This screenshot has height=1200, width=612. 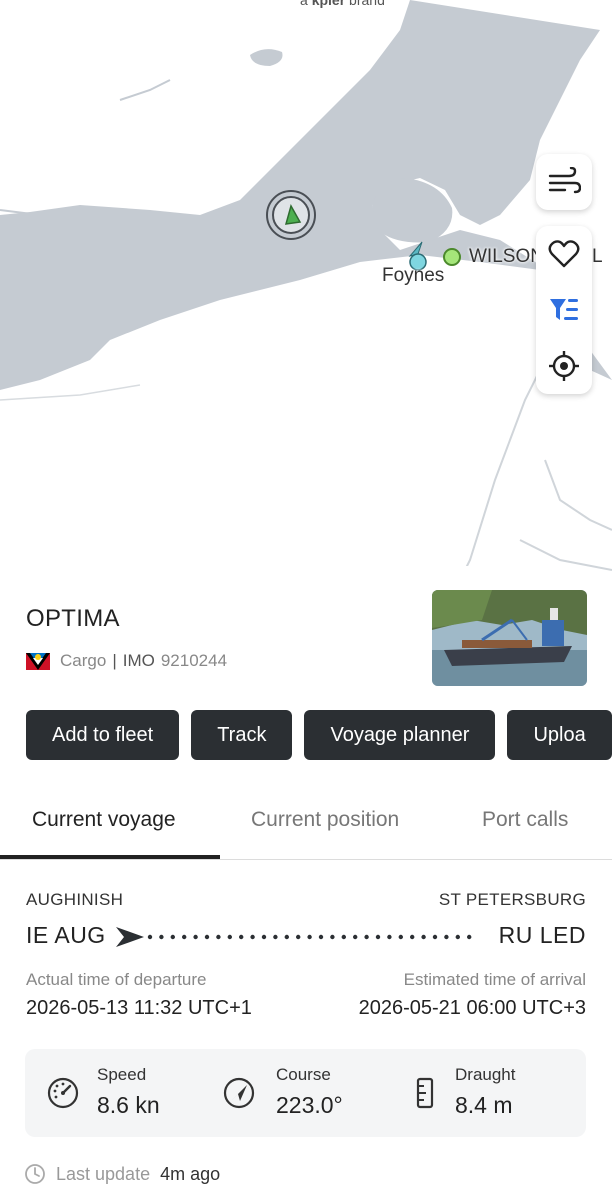 I want to click on upload-button: Uploa, so click(x=559, y=735).